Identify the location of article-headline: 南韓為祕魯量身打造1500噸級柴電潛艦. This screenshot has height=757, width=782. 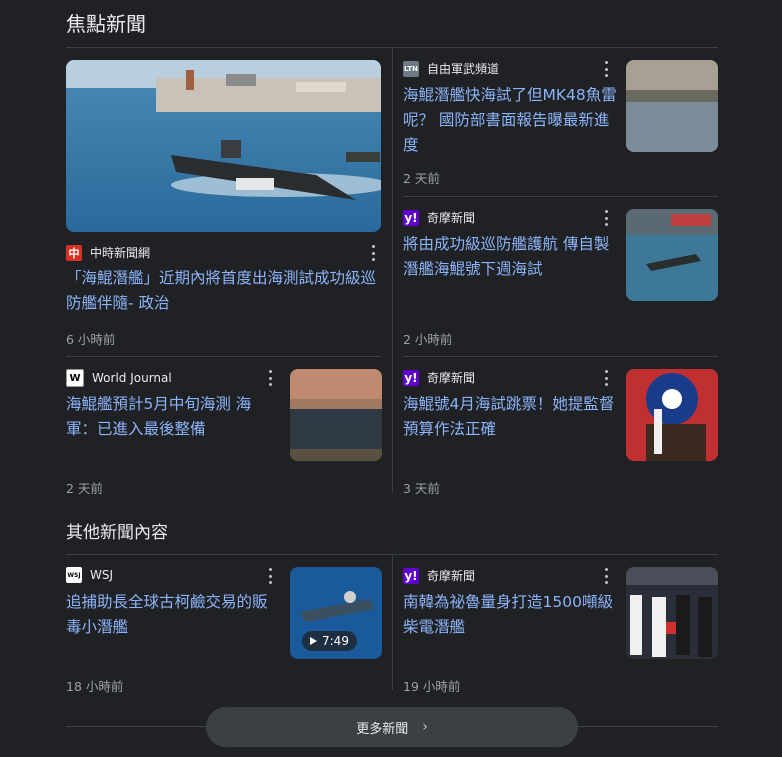
(510, 615).